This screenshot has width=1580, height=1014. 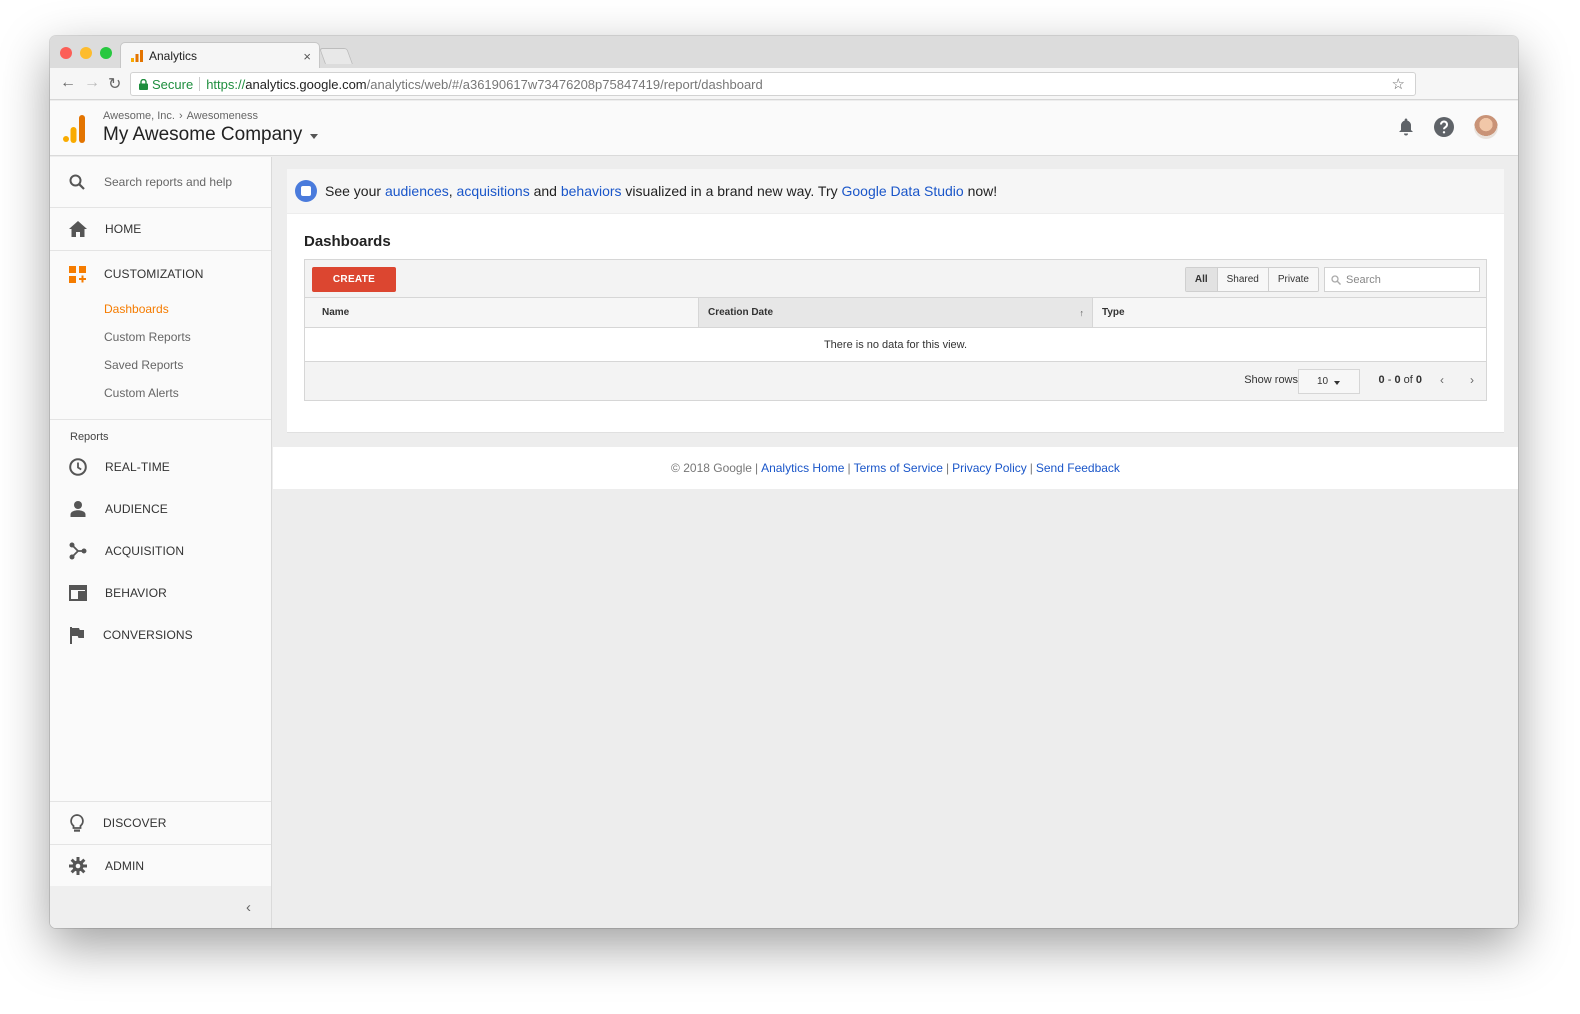 I want to click on terms-of-service-link: Terms of Service, so click(x=898, y=468).